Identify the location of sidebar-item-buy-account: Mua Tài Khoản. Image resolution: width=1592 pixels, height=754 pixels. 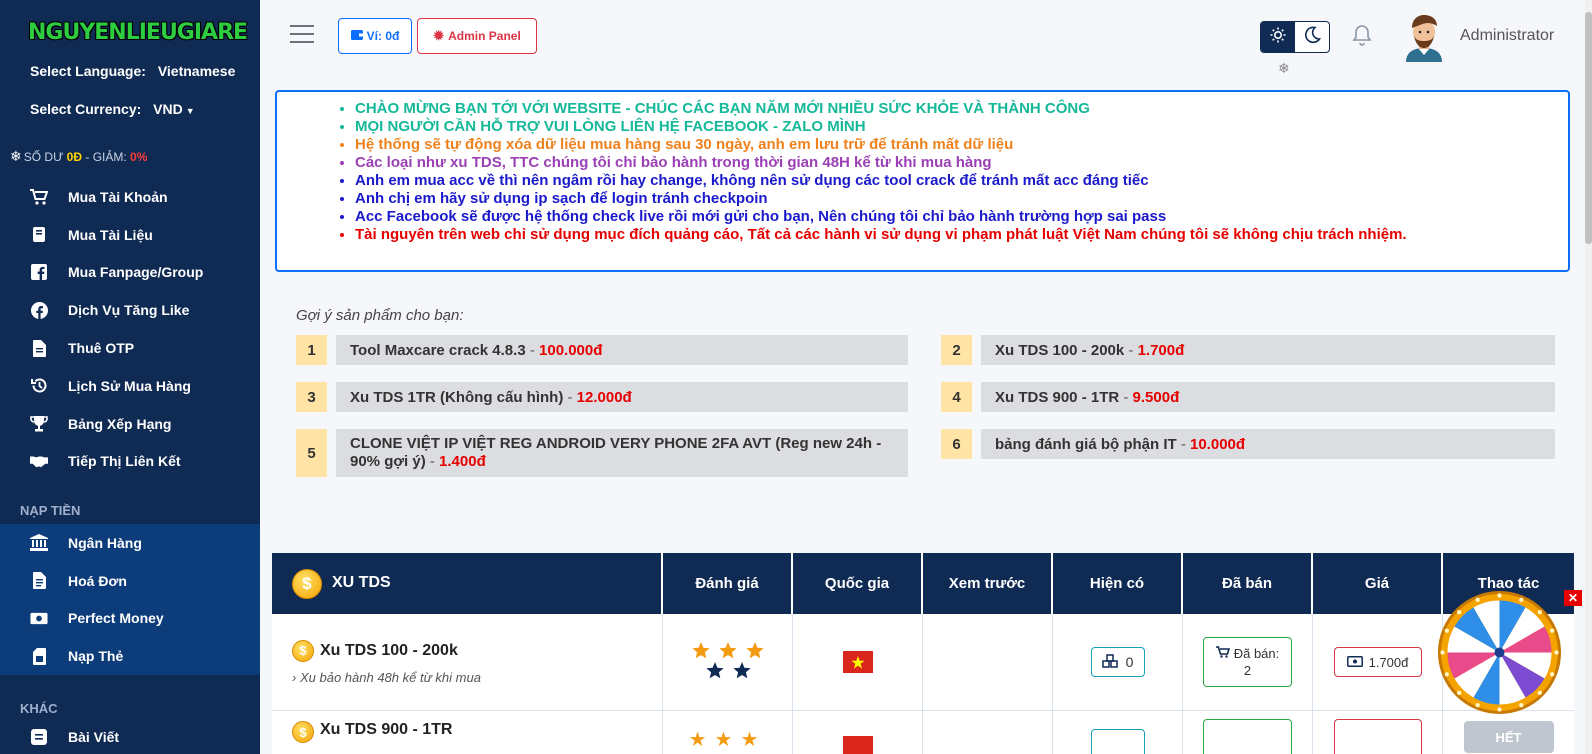
(130, 197).